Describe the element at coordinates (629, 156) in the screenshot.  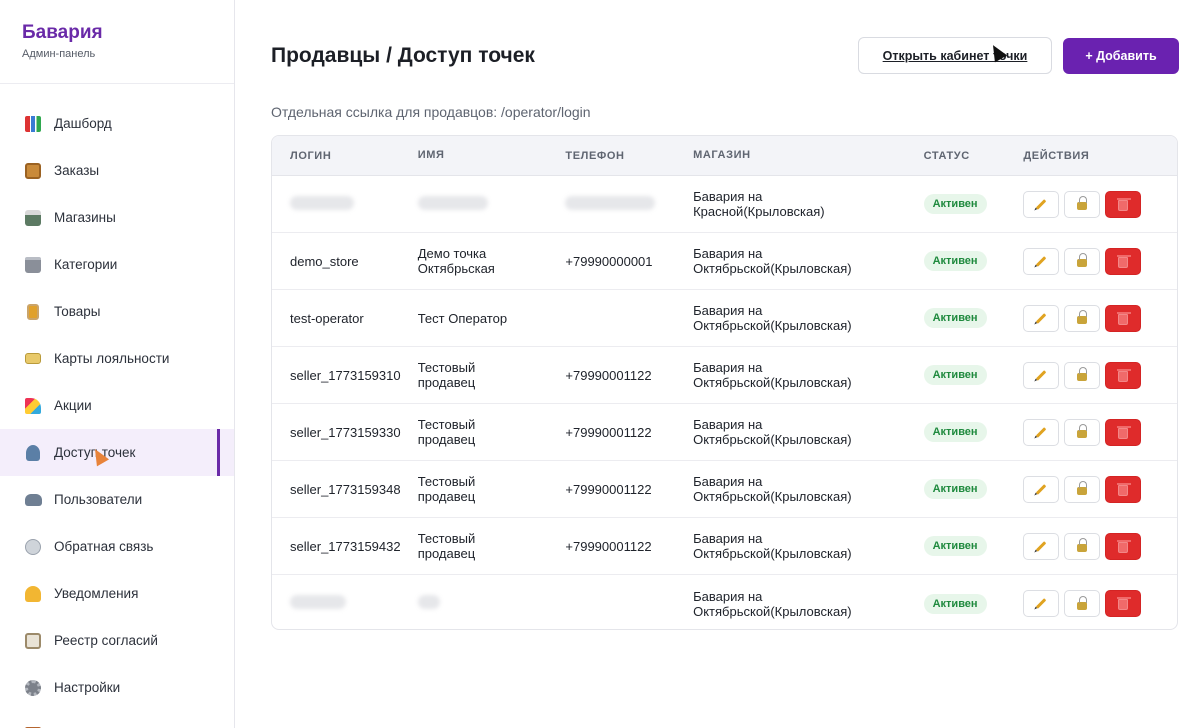
I see `column-header-phone: Телефон` at that location.